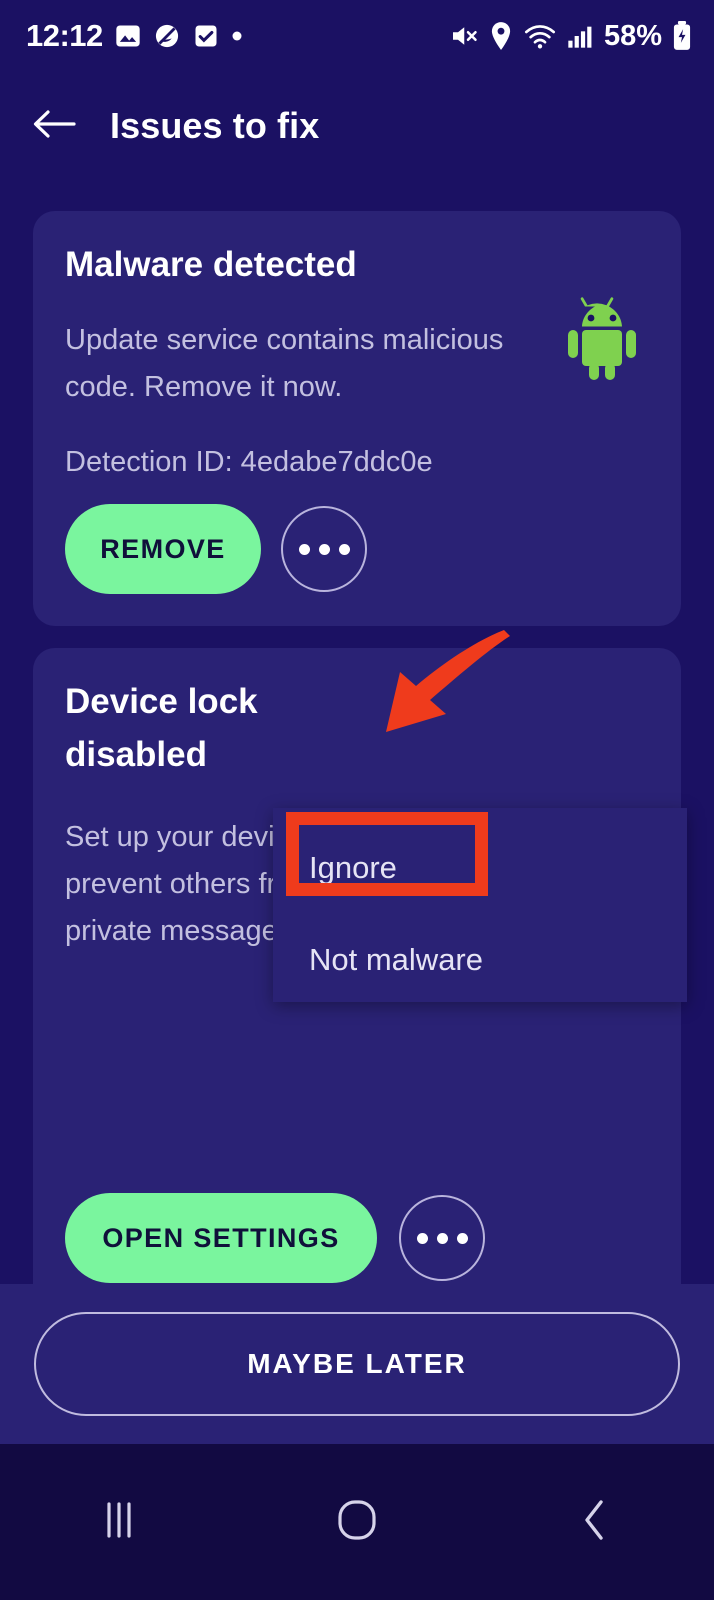 The width and height of the screenshot is (714, 1600). What do you see at coordinates (215, 125) in the screenshot?
I see `page-title: Issues to fix` at bounding box center [215, 125].